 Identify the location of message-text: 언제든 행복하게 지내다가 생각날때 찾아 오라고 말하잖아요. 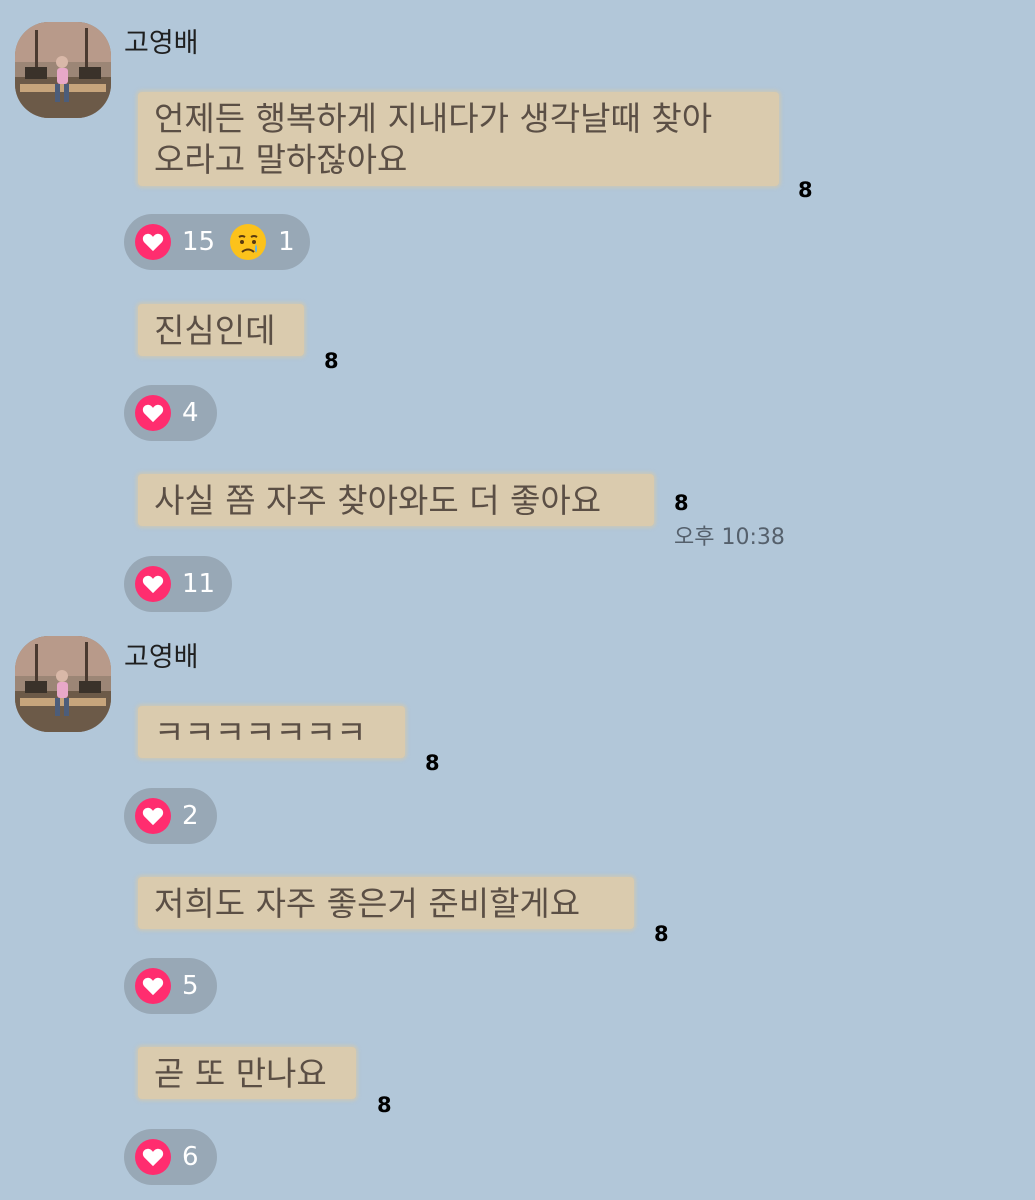
(433, 139).